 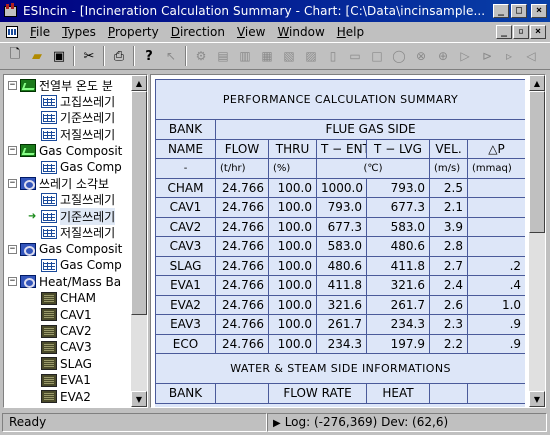 What do you see at coordinates (60, 85) in the screenshot?
I see `tree-item: − 전열부 온도 분` at bounding box center [60, 85].